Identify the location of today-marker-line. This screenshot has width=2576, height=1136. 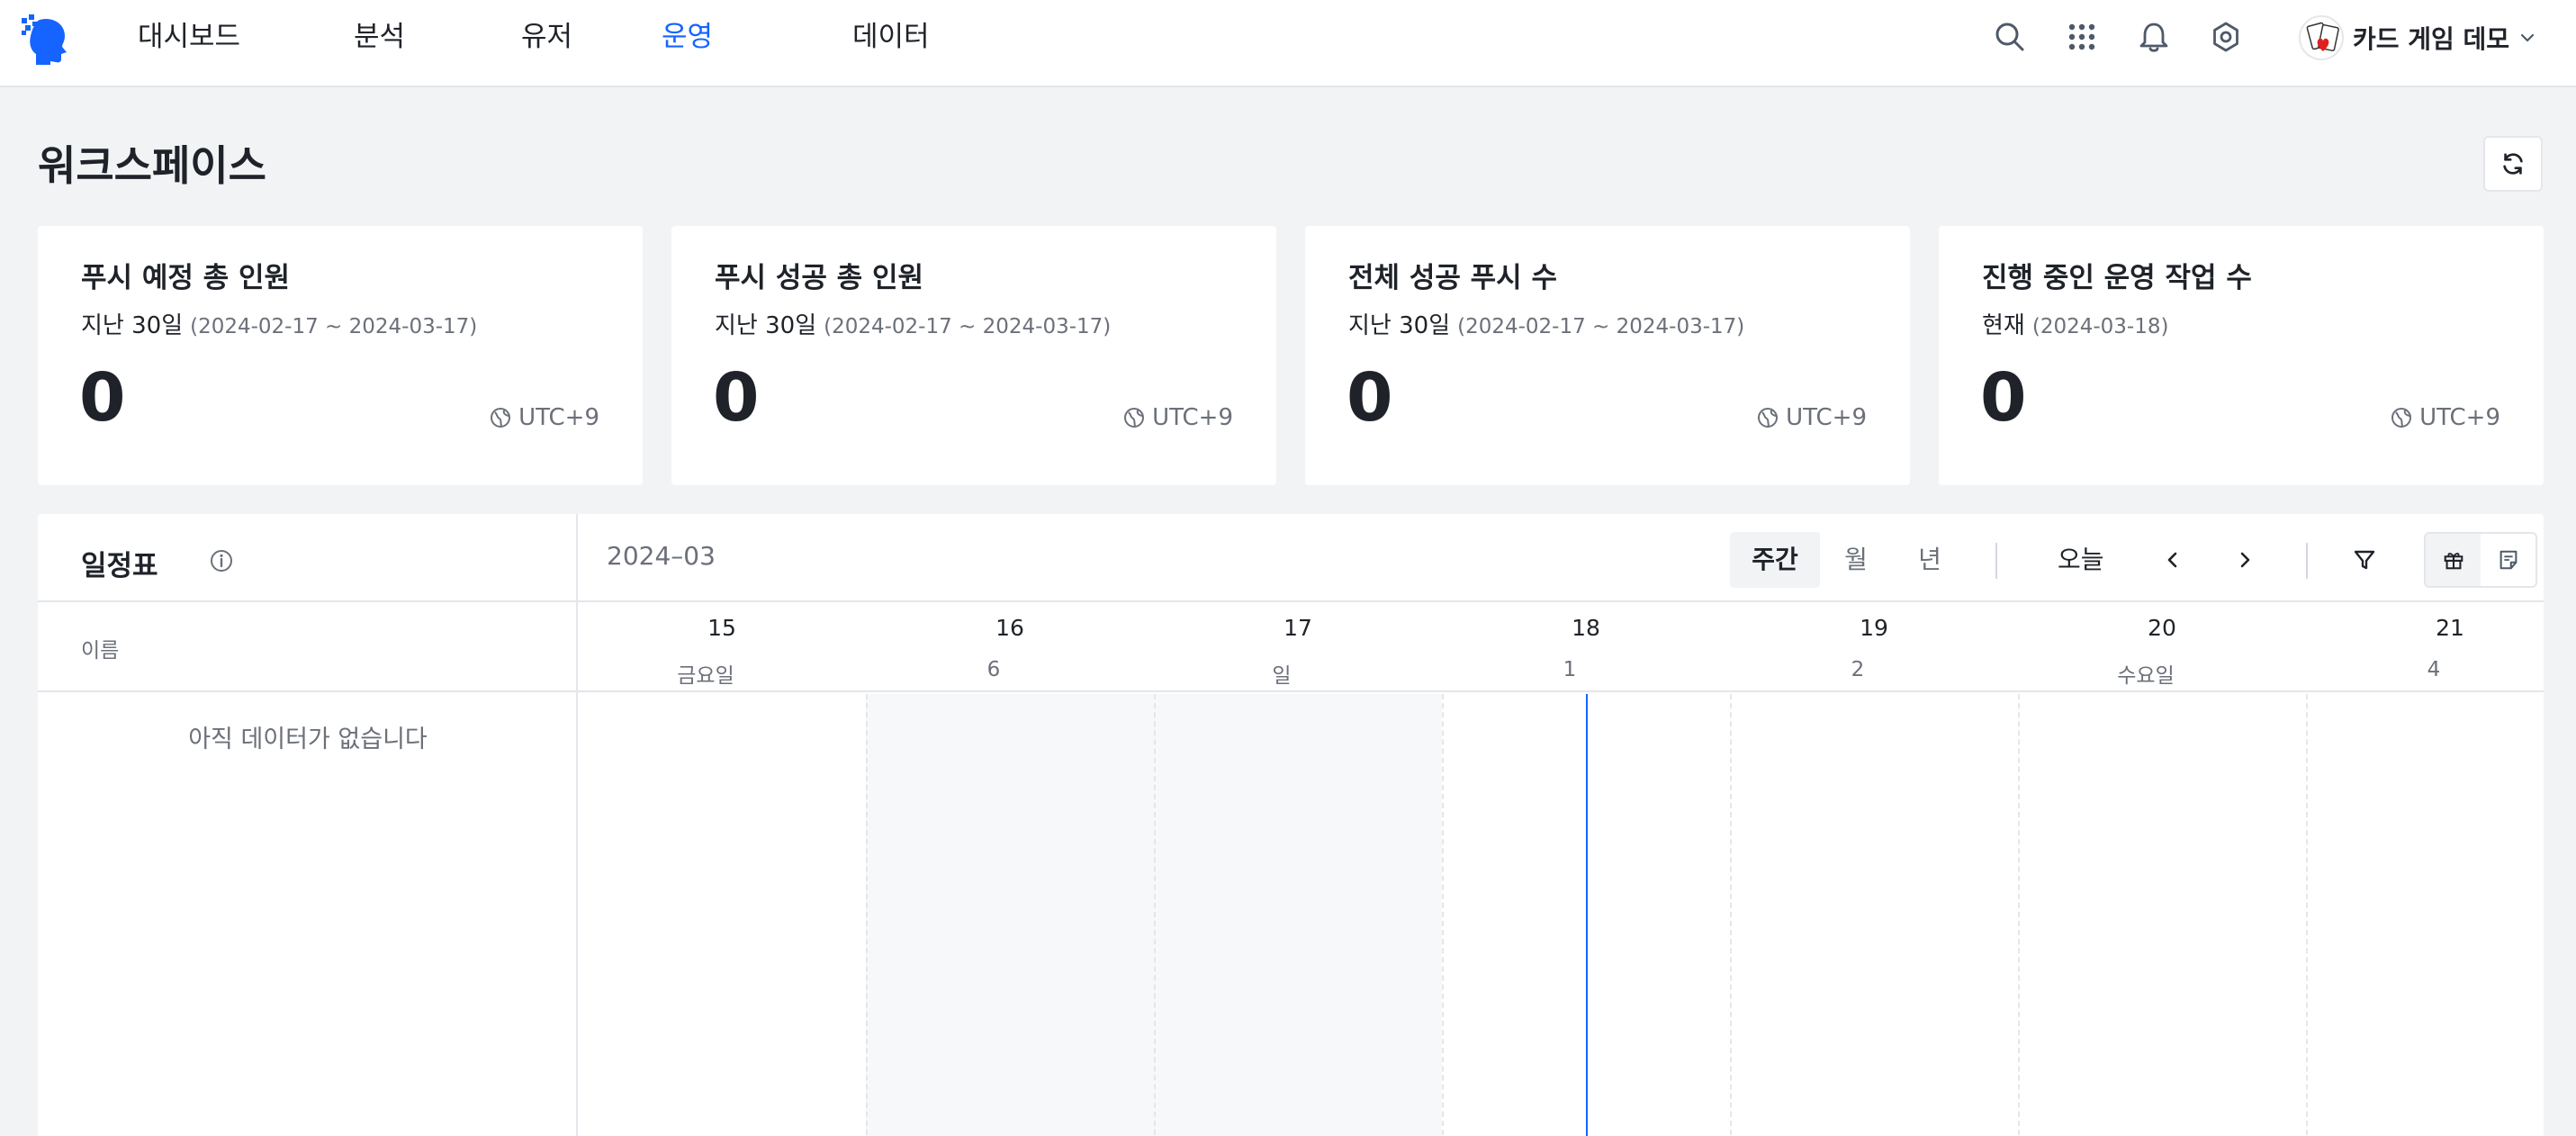
(1587, 915).